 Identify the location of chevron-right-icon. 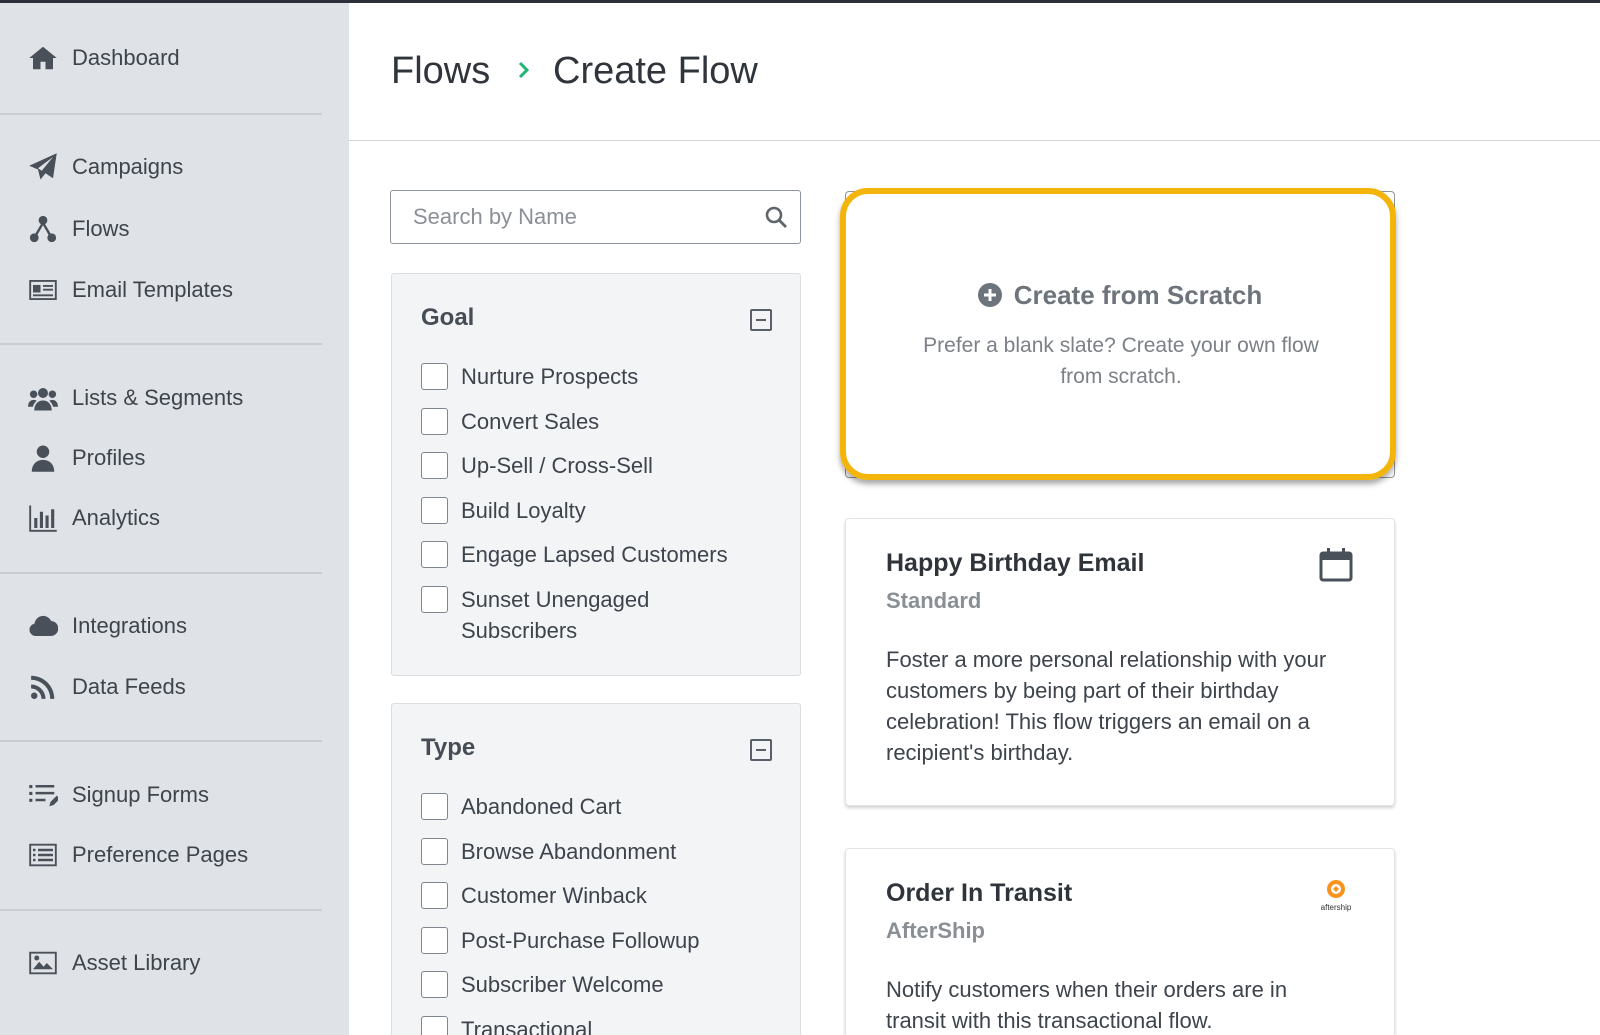
(525, 70).